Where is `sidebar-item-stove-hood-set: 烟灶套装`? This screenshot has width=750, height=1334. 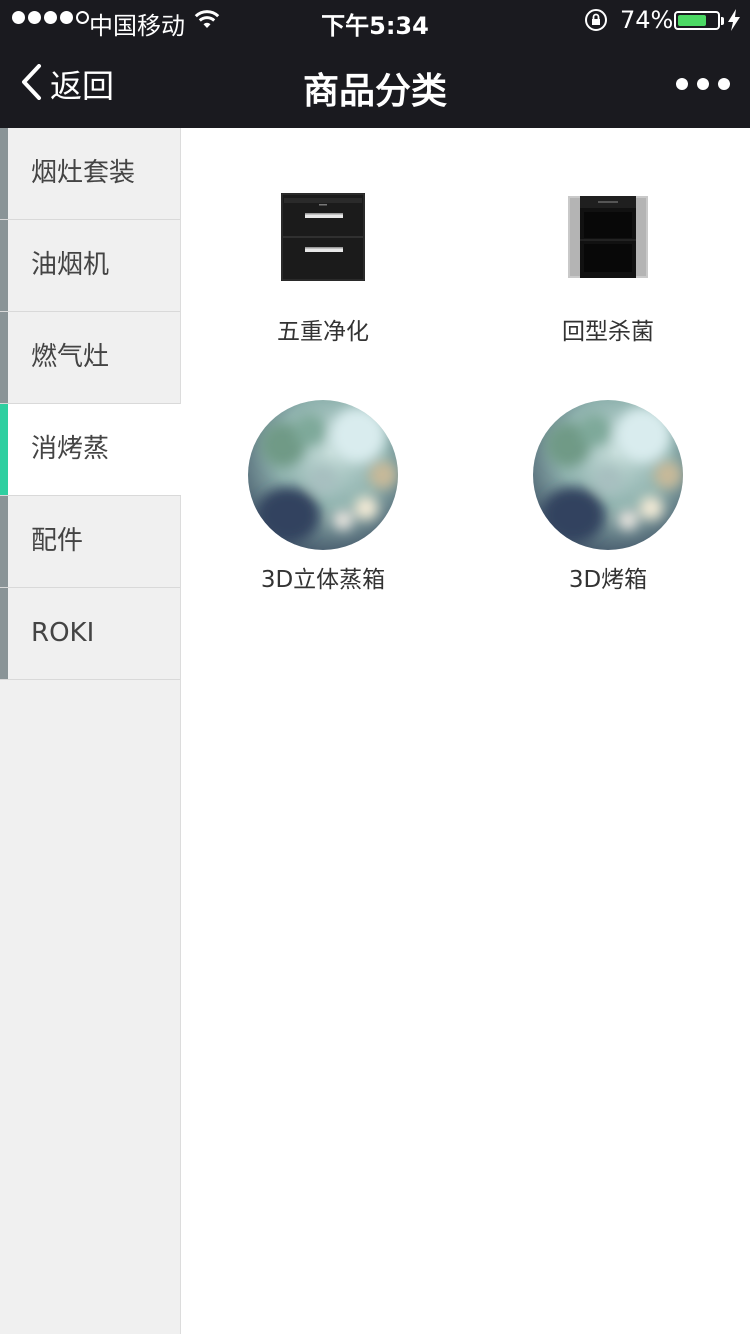 sidebar-item-stove-hood-set: 烟灶套装 is located at coordinates (90, 174).